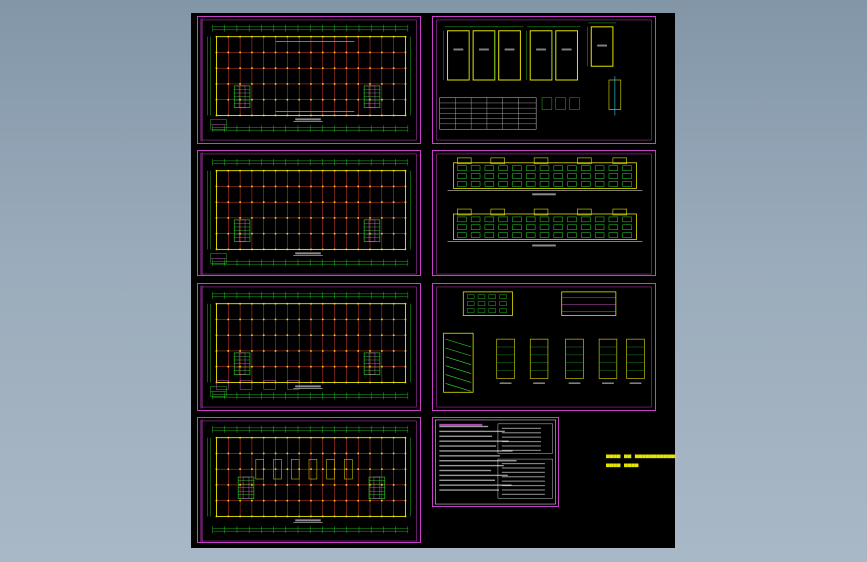 This screenshot has width=867, height=562. Describe the element at coordinates (544, 213) in the screenshot. I see `elevations-sheet` at that location.